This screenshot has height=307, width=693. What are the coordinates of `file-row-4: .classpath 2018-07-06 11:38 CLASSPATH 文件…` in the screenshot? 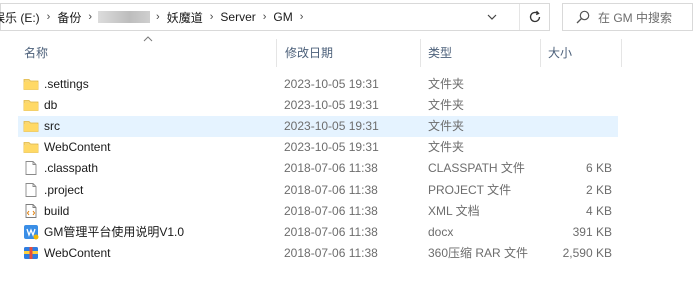 It's located at (318, 168).